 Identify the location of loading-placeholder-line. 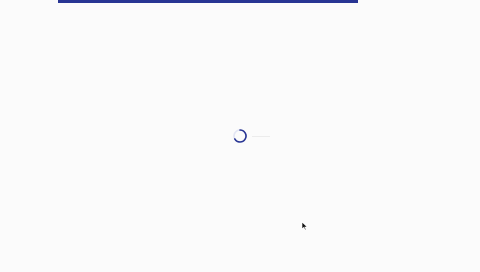
(261, 136).